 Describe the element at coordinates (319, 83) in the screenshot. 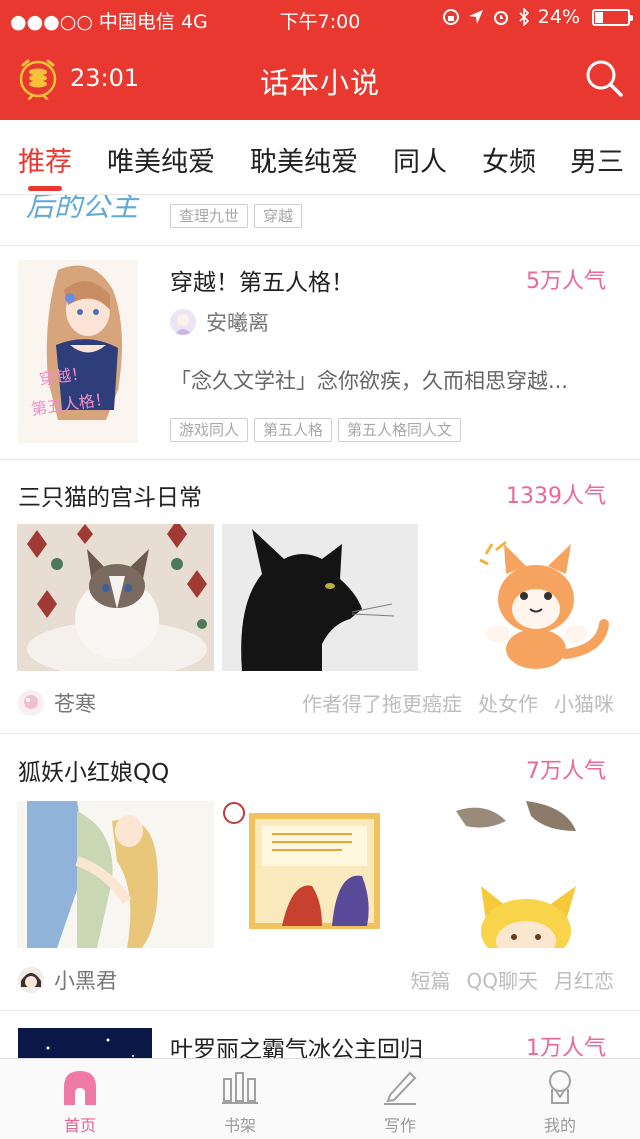

I see `app-title: 话本小说` at that location.